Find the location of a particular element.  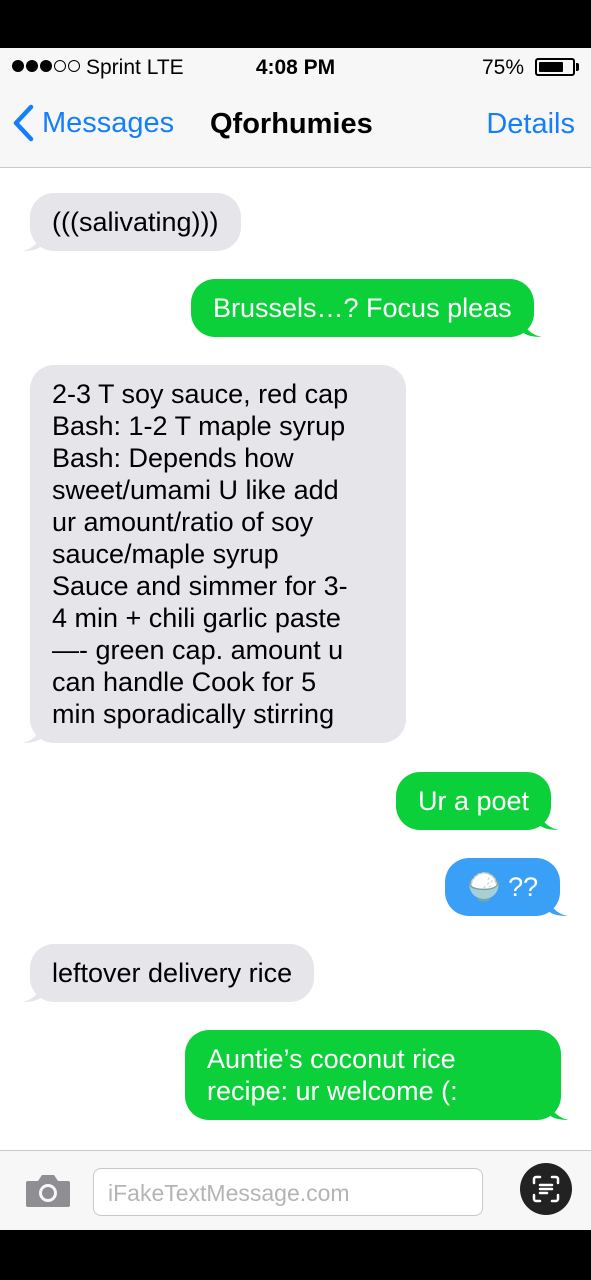

message-bubble-outgoing: Brussels…? Focus pleas is located at coordinates (366, 308).